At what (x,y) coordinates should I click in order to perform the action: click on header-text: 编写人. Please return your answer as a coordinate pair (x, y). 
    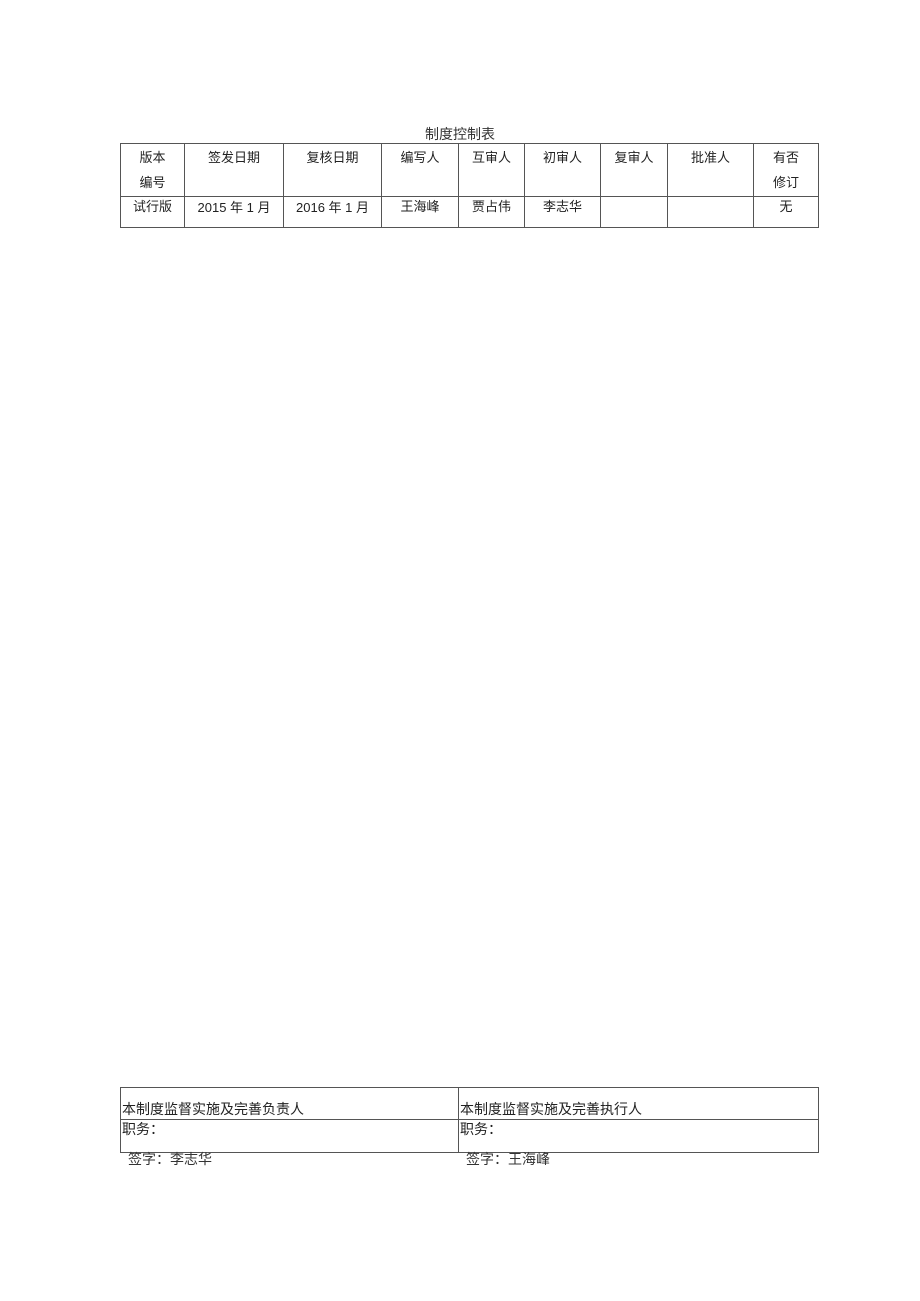
    Looking at the image, I should click on (420, 158).